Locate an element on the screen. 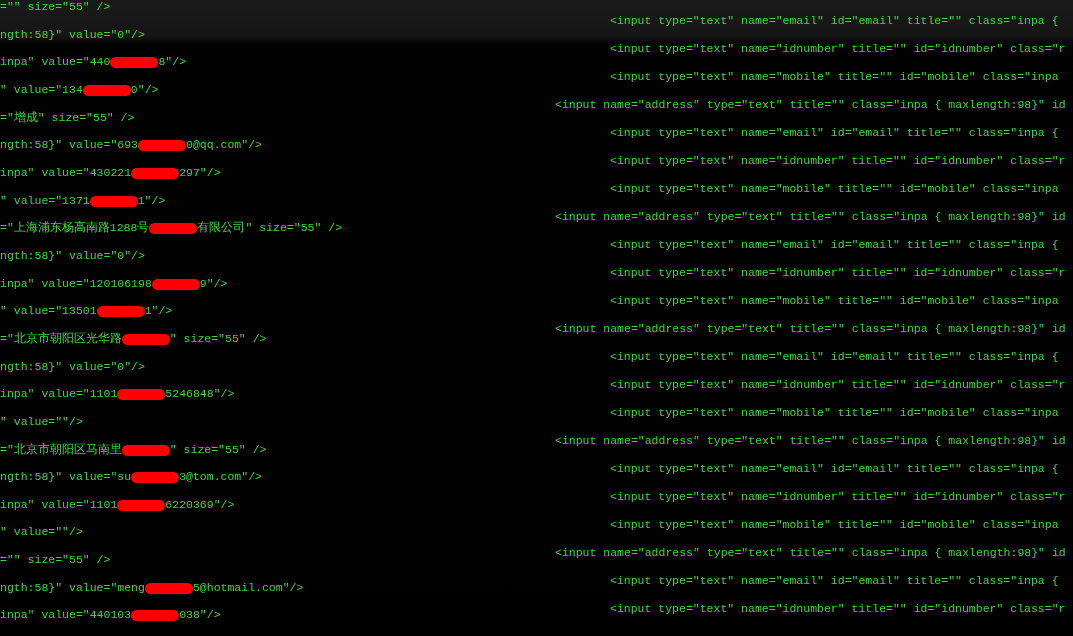 The image size is (1073, 636). code-text: 9"/> is located at coordinates (213, 283).